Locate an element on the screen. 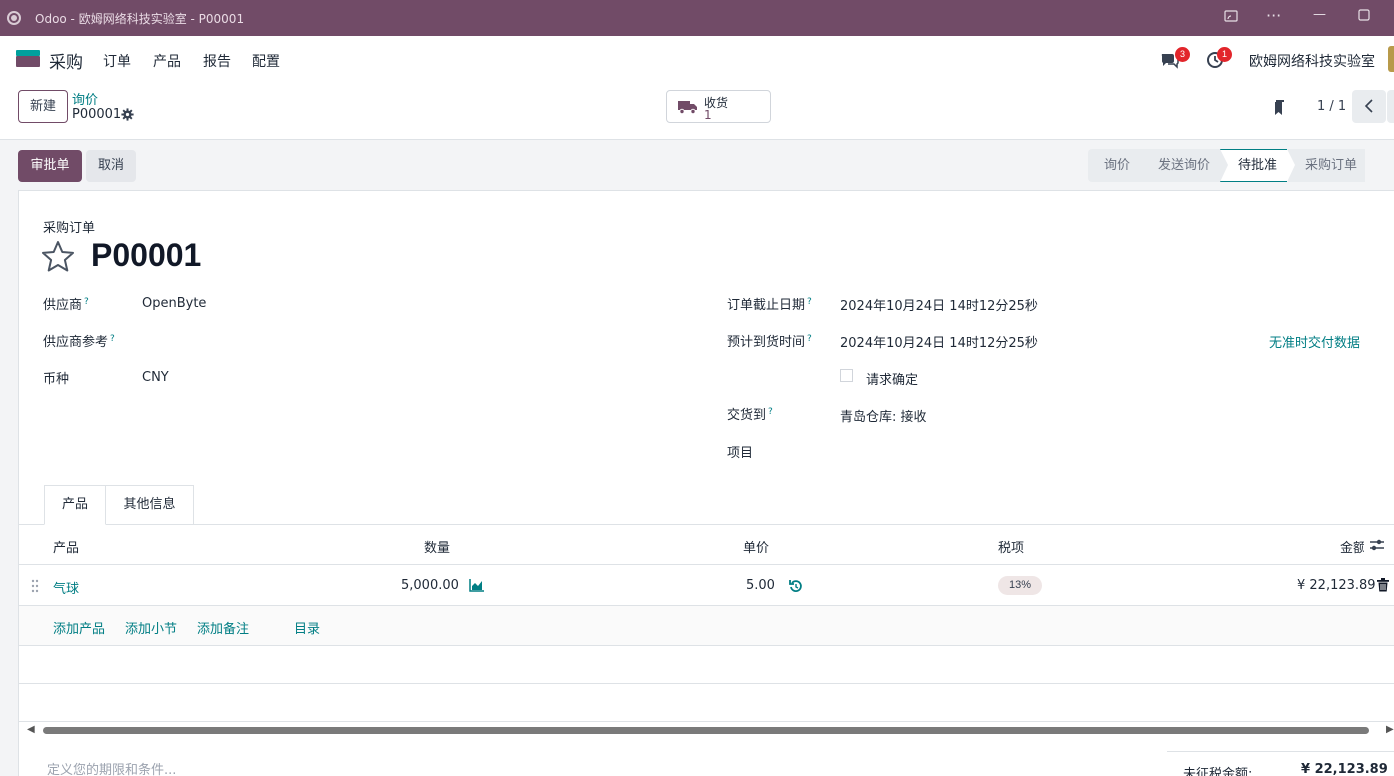 The height and width of the screenshot is (776, 1394). status-step-to-approve: 待批准 is located at coordinates (1258, 165).